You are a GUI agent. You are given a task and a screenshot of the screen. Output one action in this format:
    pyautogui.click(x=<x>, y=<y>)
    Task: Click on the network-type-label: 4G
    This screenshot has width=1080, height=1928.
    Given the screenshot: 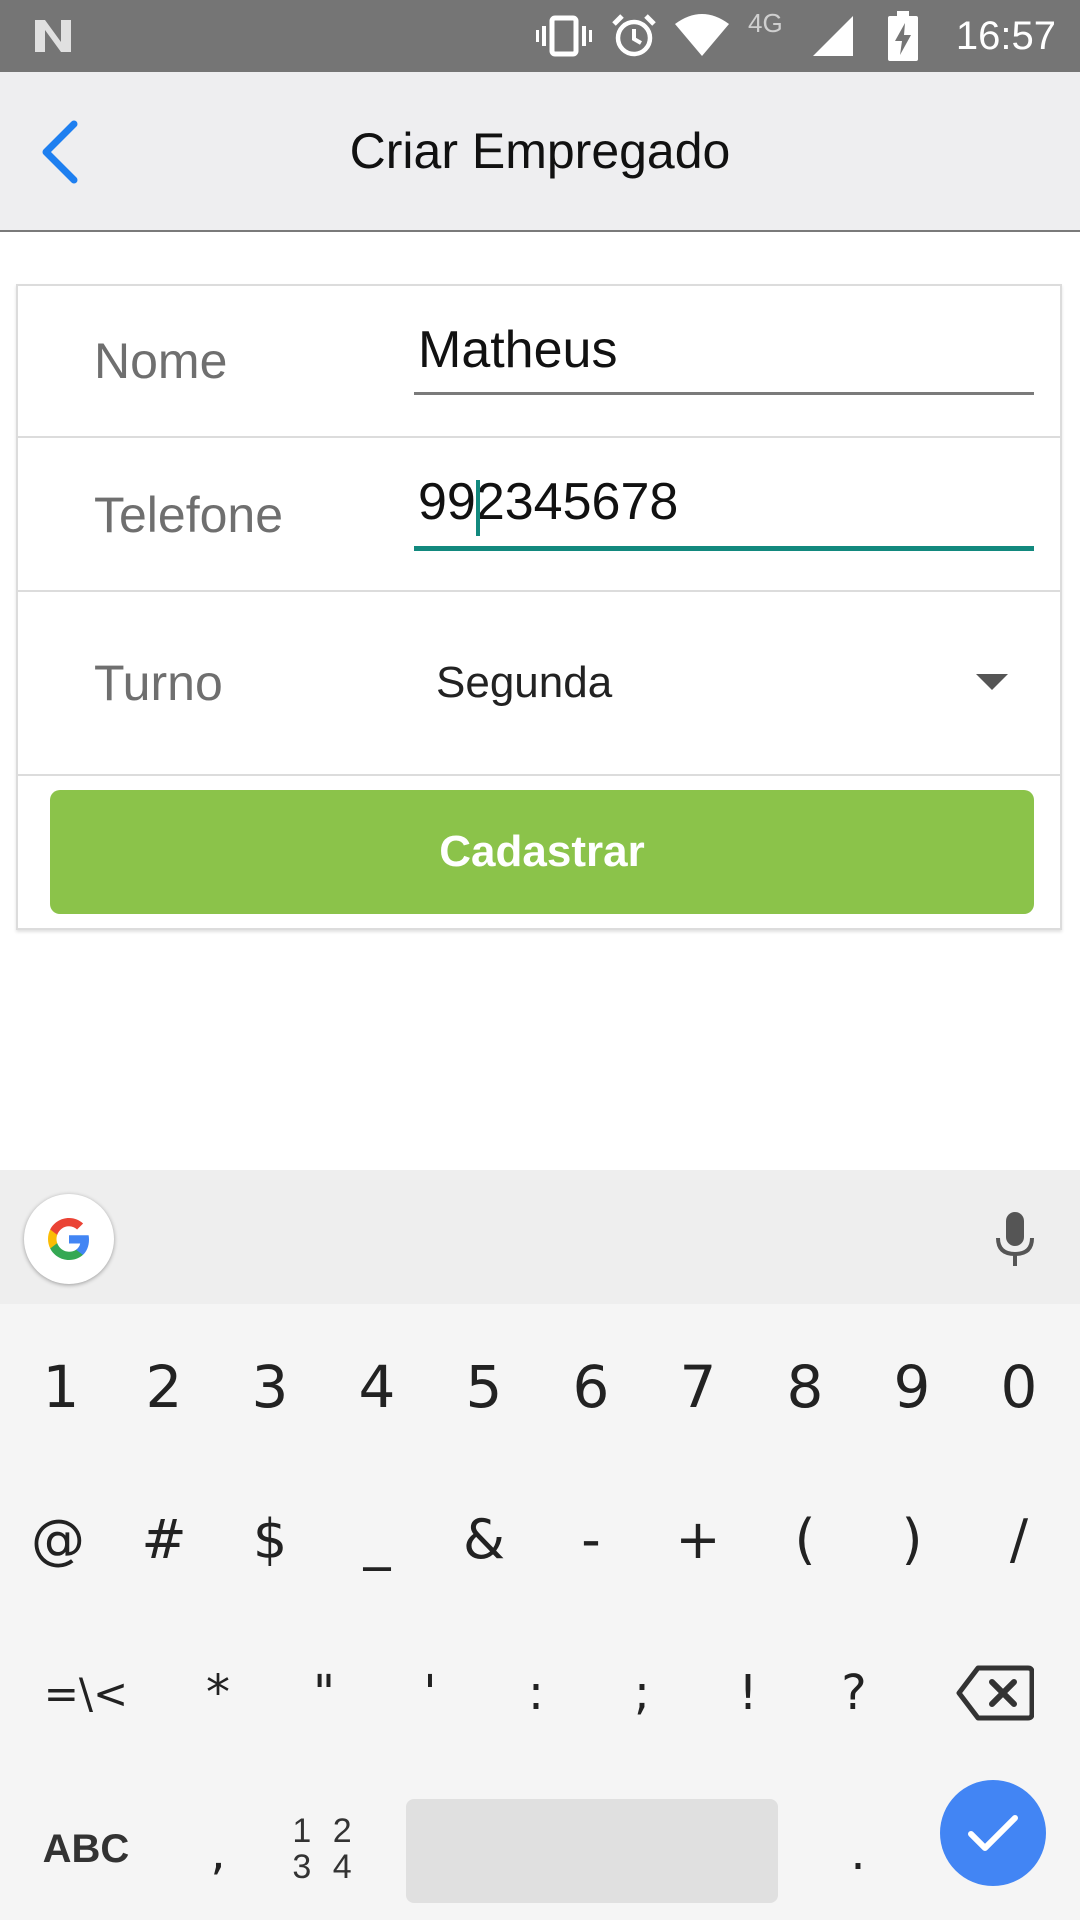 What is the action you would take?
    pyautogui.click(x=765, y=23)
    